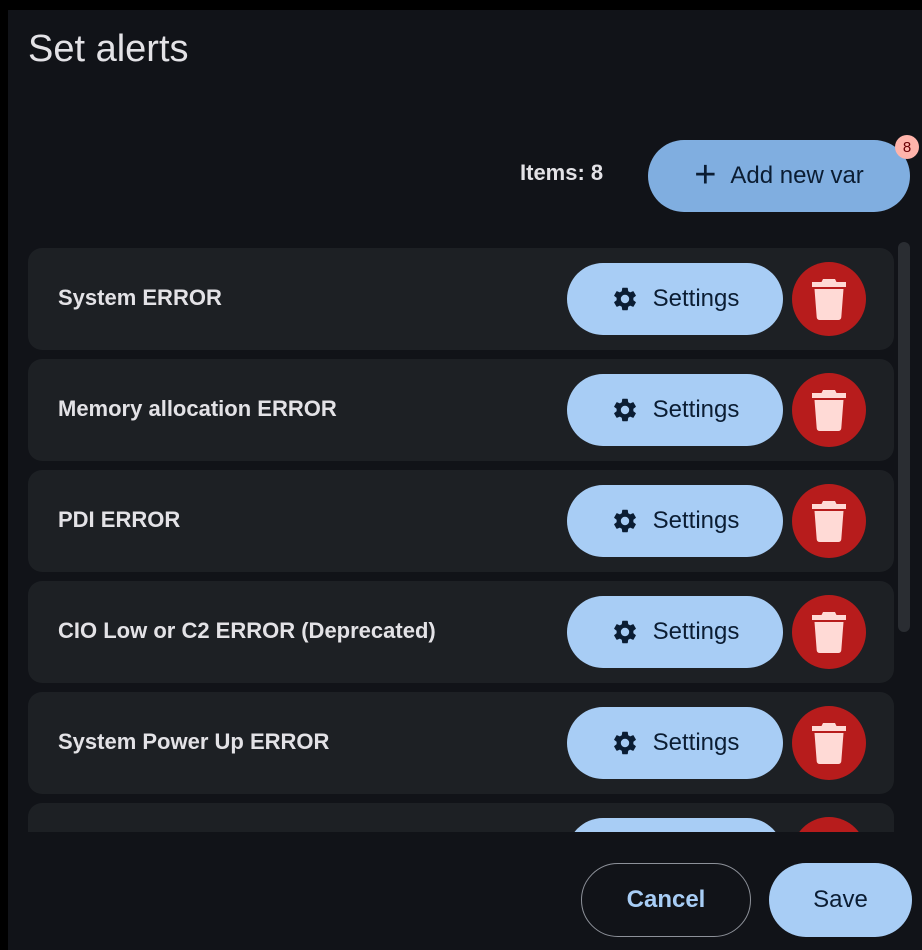 Image resolution: width=922 pixels, height=950 pixels. Describe the element at coordinates (461, 521) in the screenshot. I see `alert-row: PDI ERROR Settings` at that location.